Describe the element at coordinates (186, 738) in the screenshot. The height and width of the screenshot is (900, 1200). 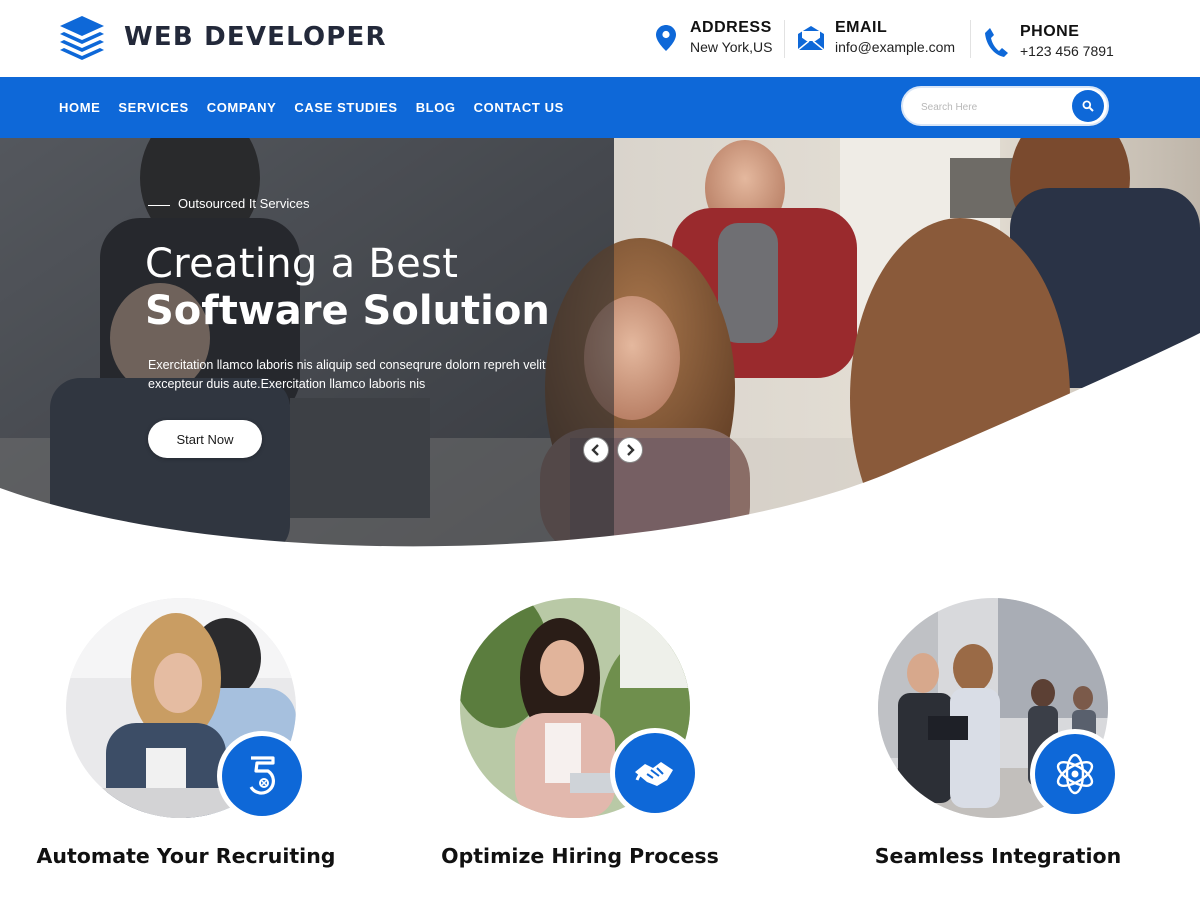
I see `feature-card: Automate Your Recruiting` at that location.